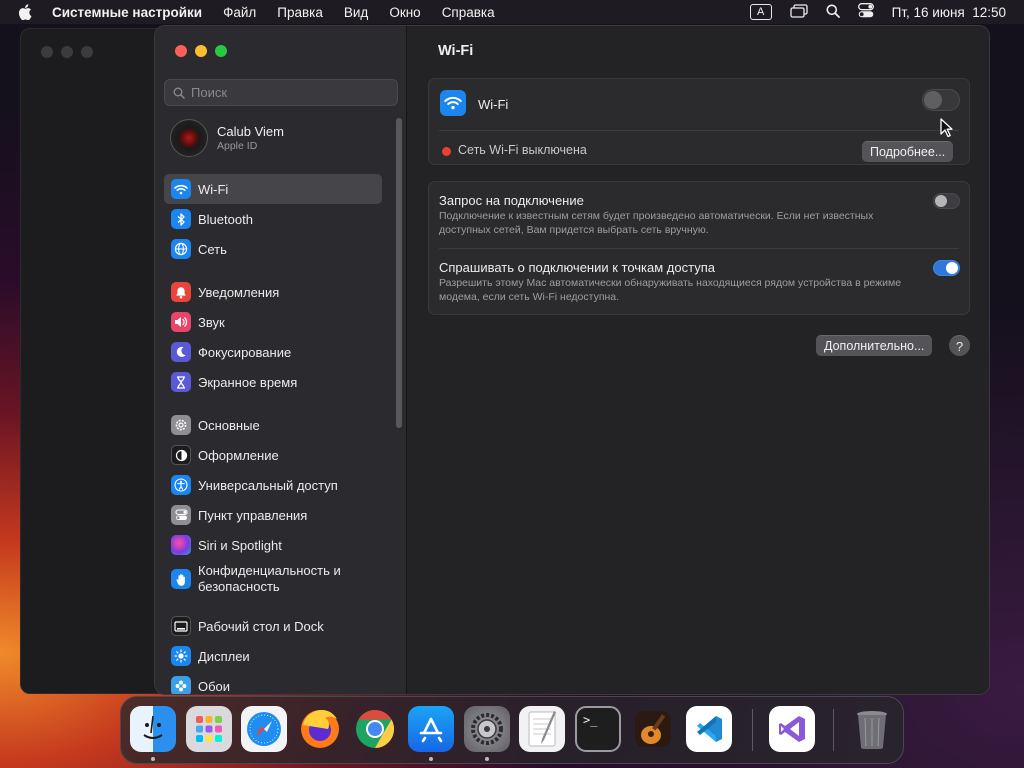  I want to click on launchpad-icon, so click(209, 729).